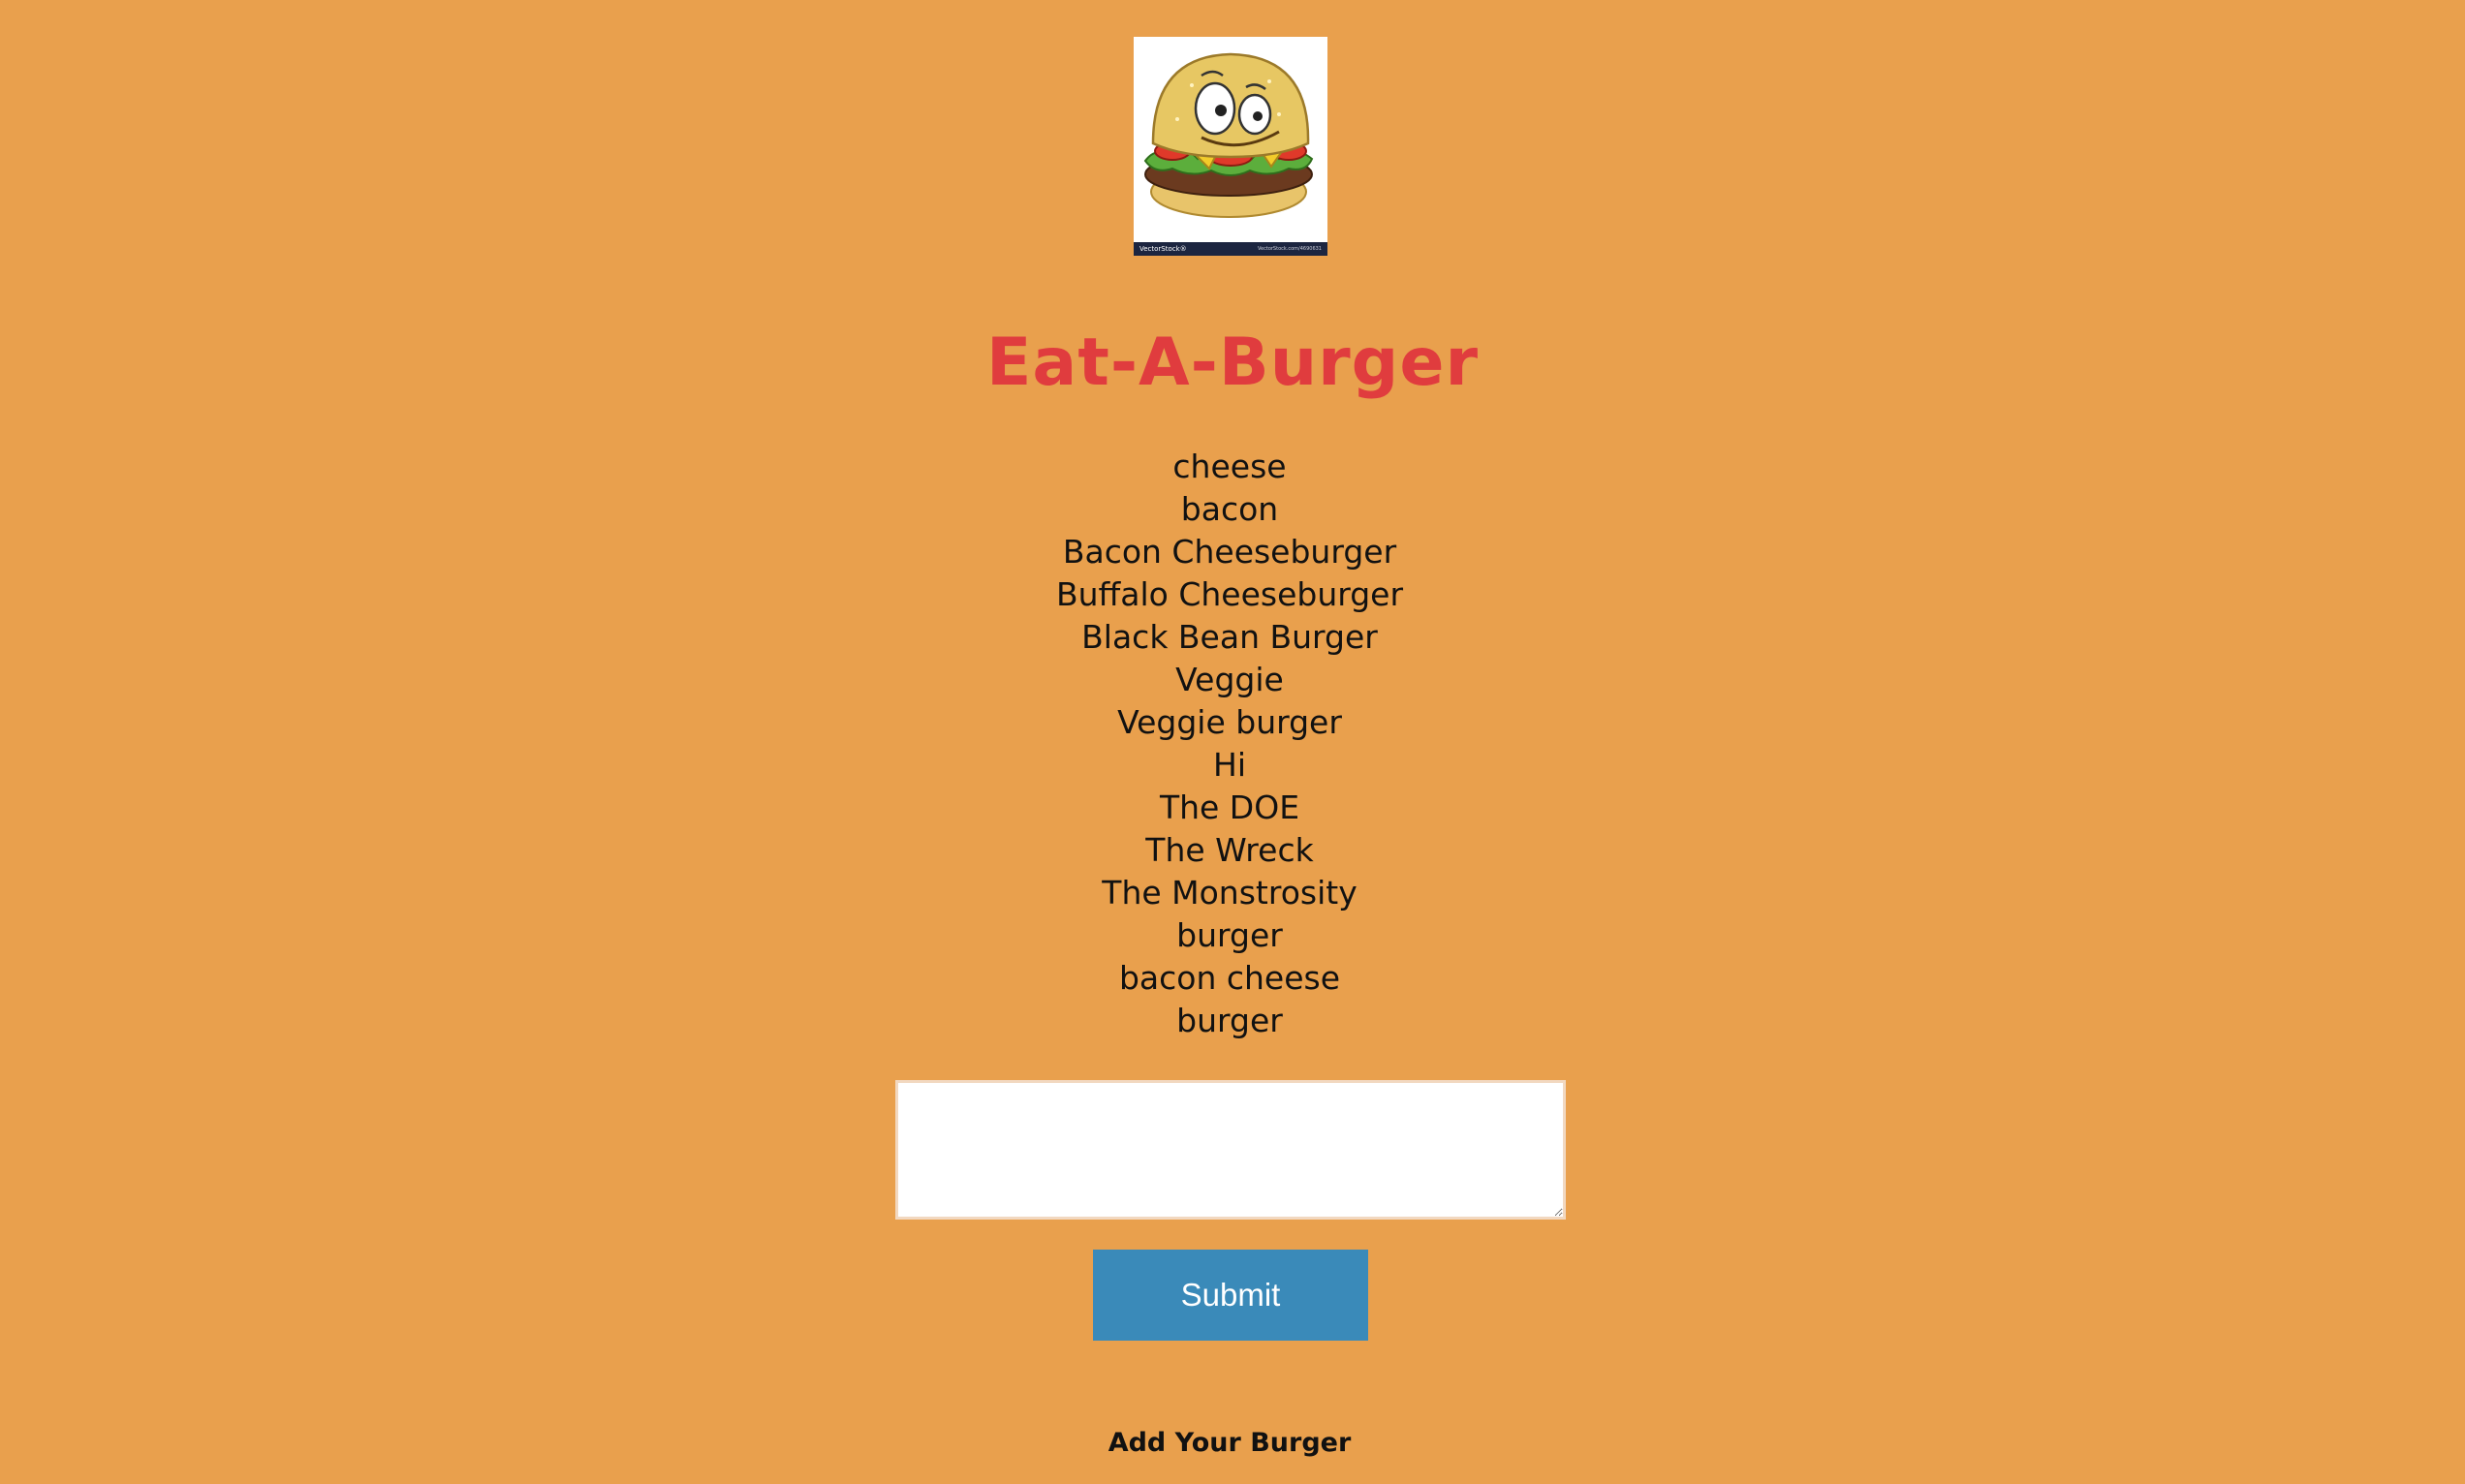 The height and width of the screenshot is (1484, 2465). What do you see at coordinates (1229, 637) in the screenshot?
I see `burger-item: Black Bean Burger` at bounding box center [1229, 637].